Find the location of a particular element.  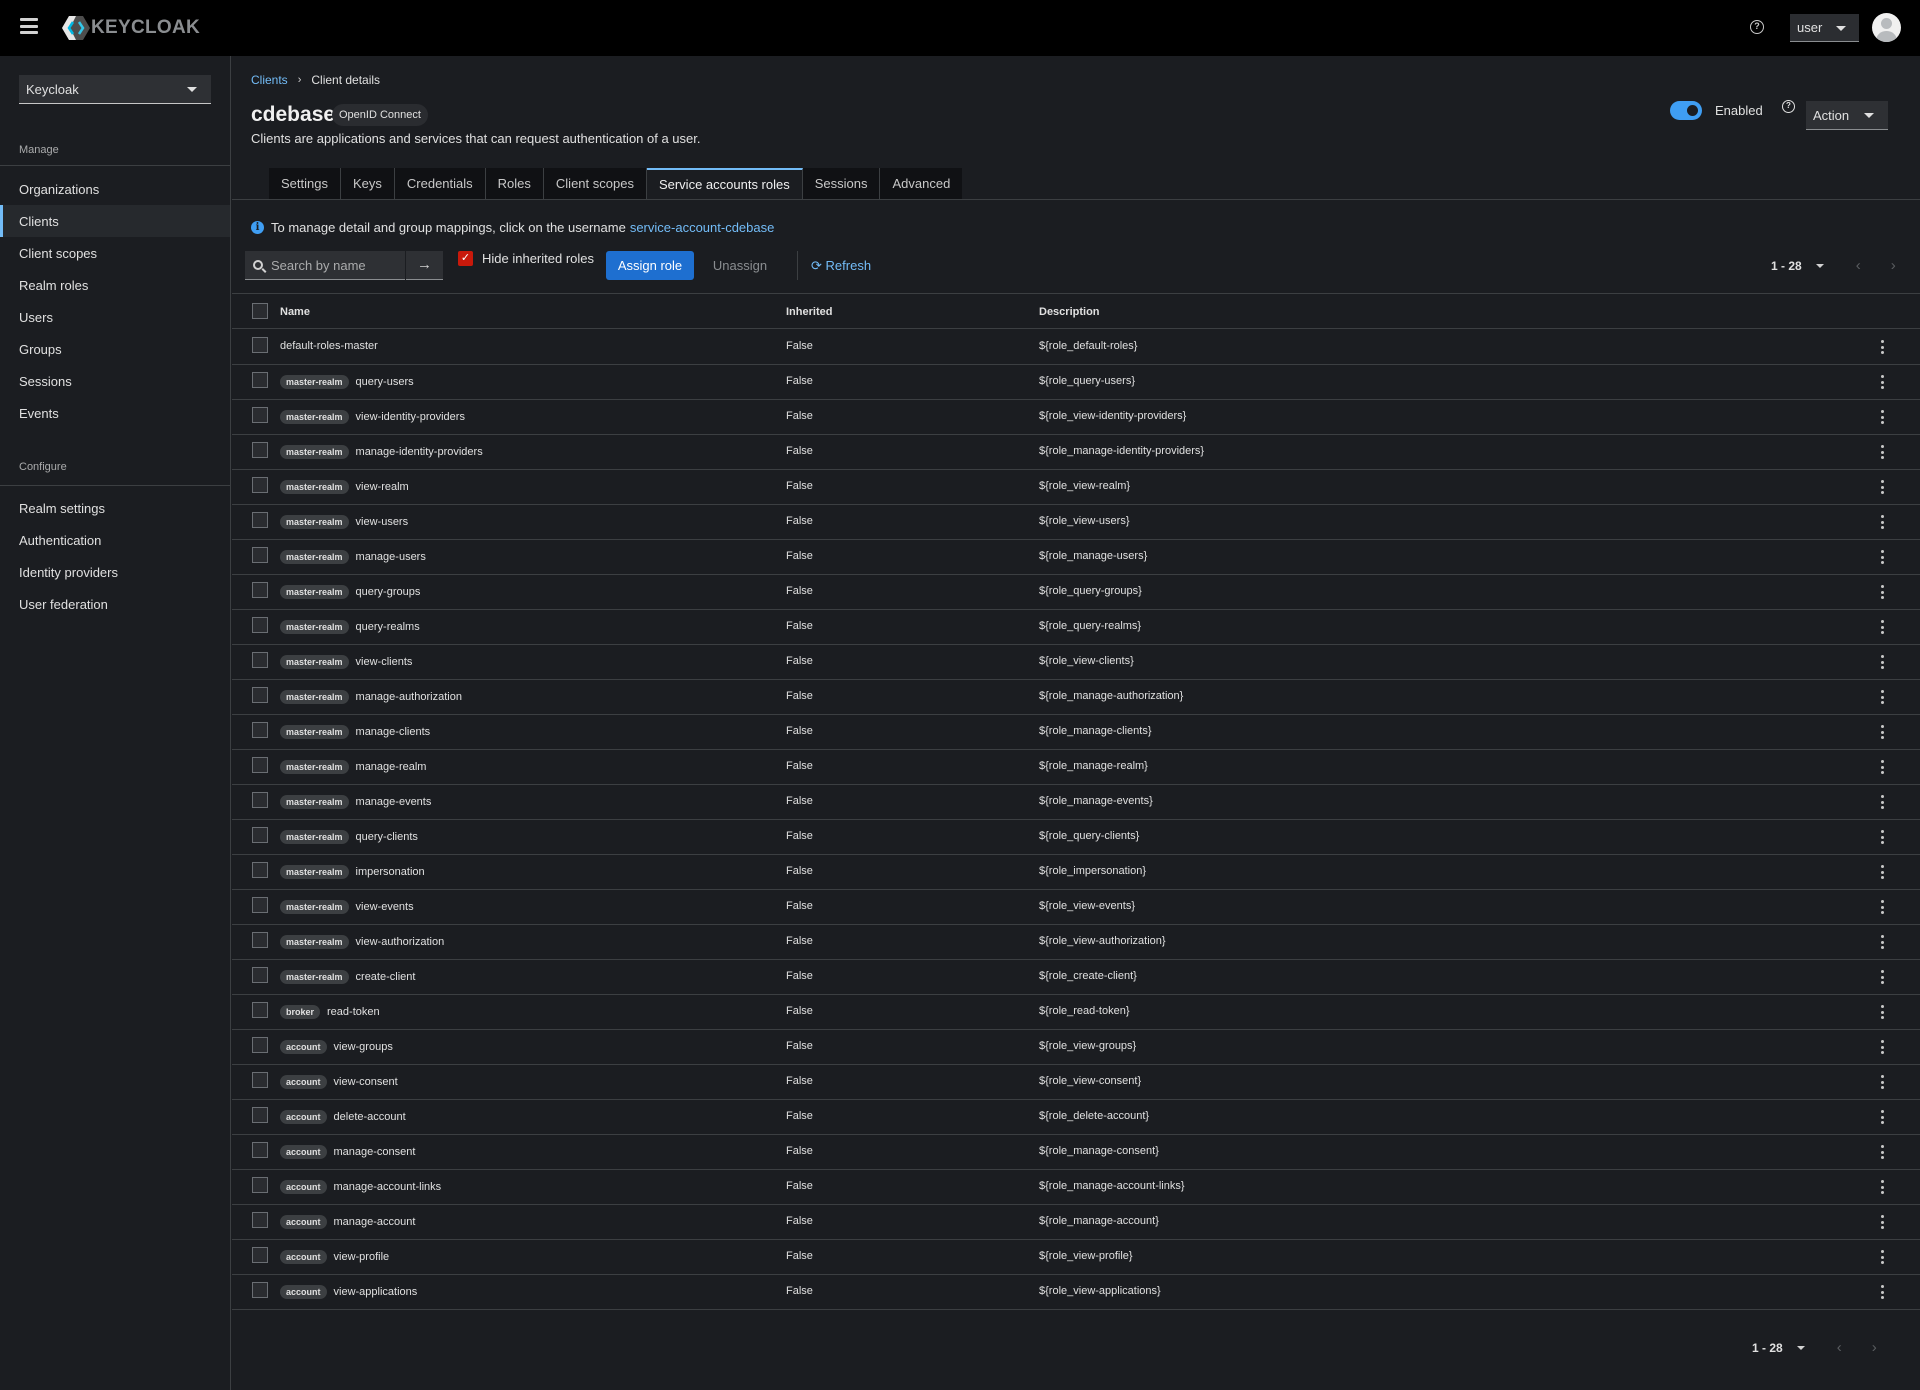

tab-advanced: Advanced is located at coordinates (921, 183).